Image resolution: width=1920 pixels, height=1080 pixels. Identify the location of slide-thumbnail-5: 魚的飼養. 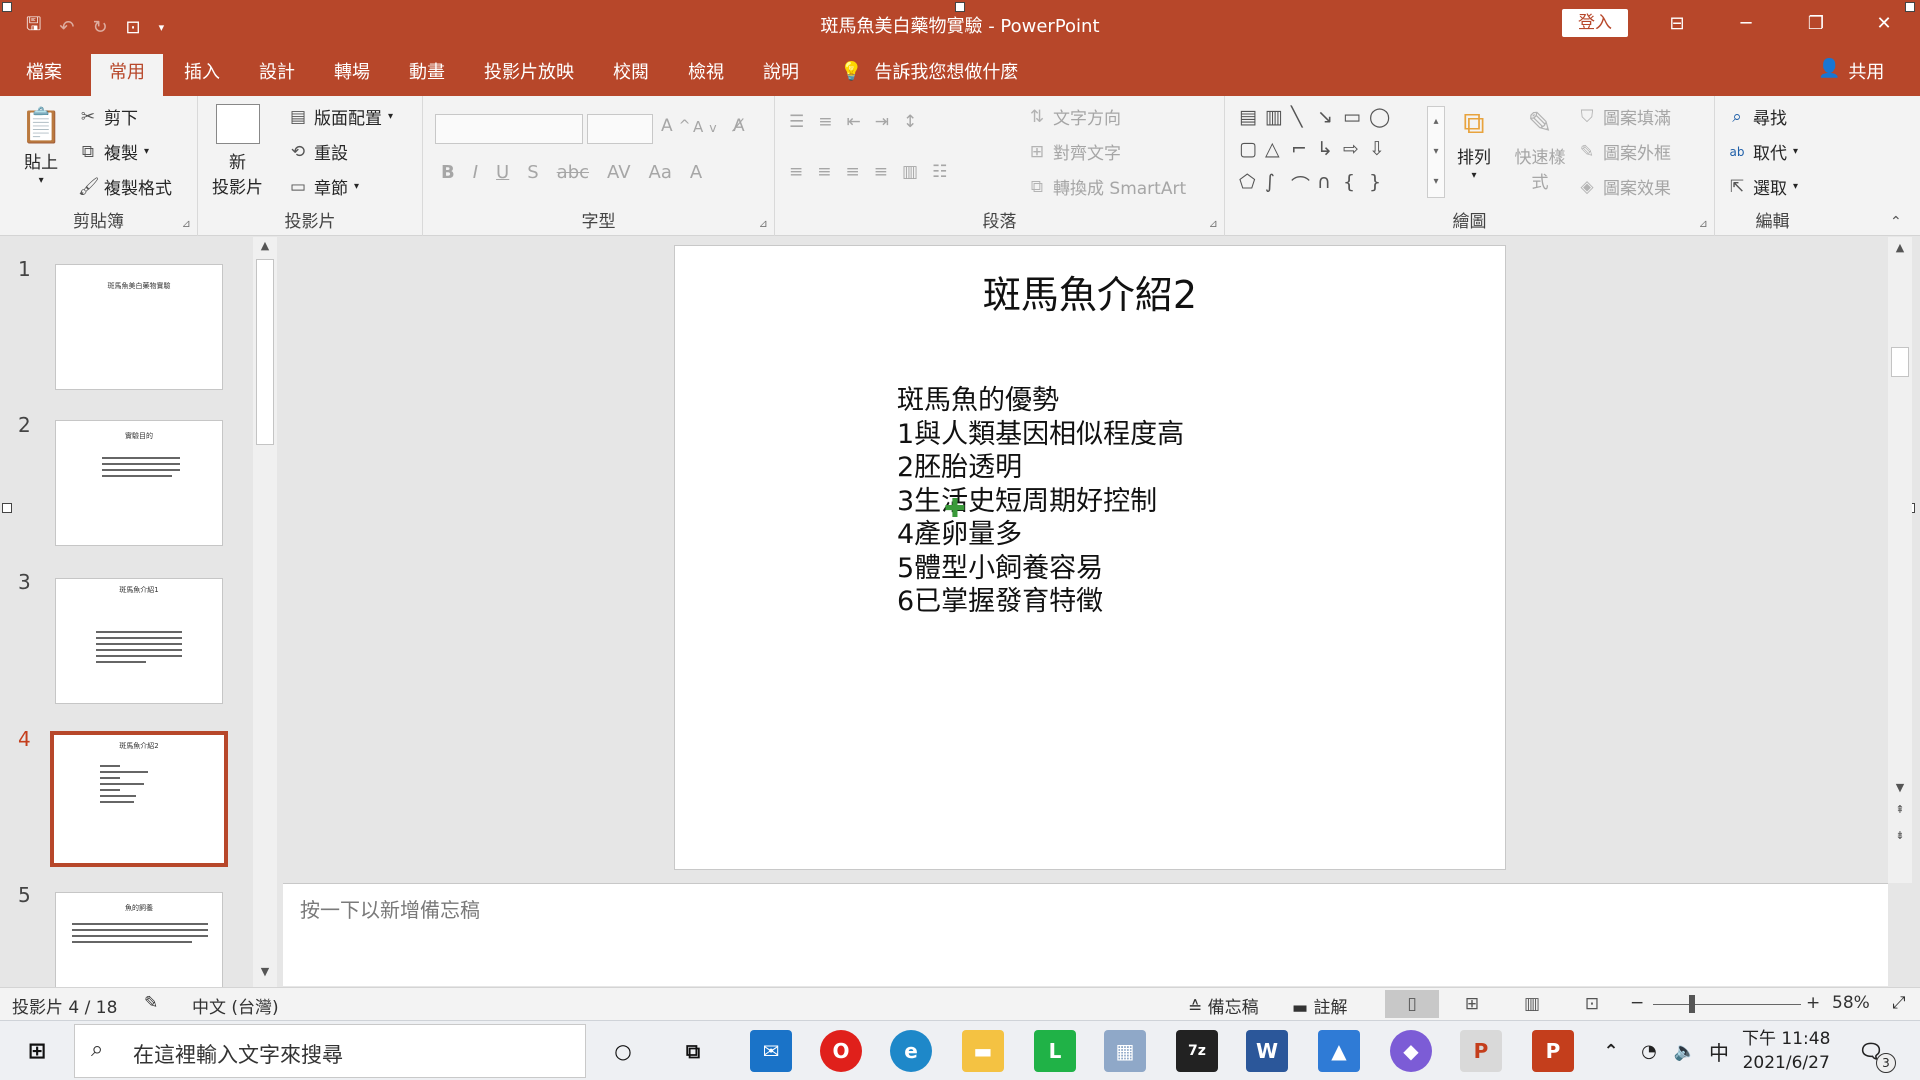
(139, 939).